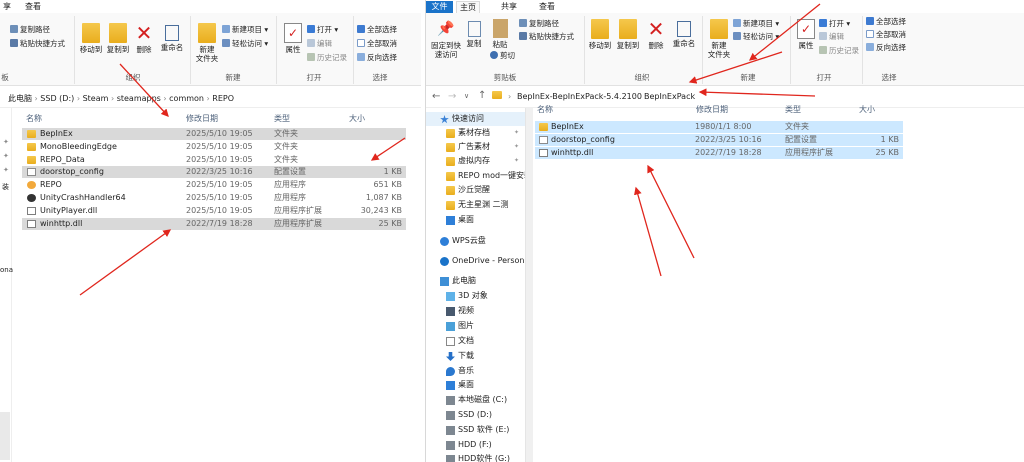 The width and height of the screenshot is (1024, 462). Describe the element at coordinates (5, 187) in the screenshot. I see `nav-item-partial: 装` at that location.